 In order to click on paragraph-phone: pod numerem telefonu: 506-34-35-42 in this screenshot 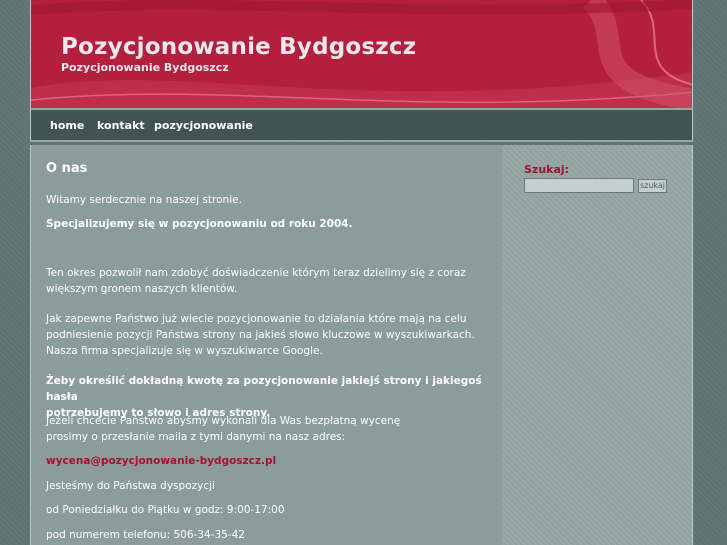, I will do `click(145, 535)`.